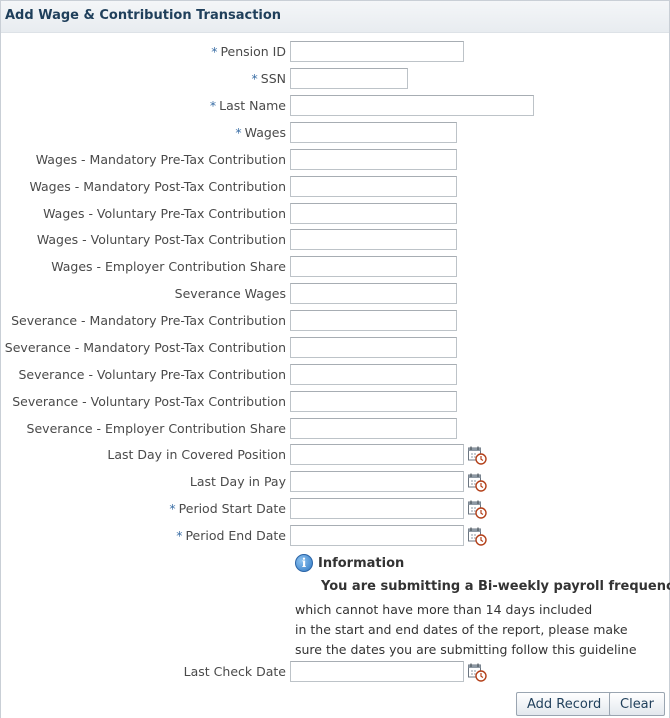 Image resolution: width=670 pixels, height=718 pixels. I want to click on row-wages-voluntary-post-tax: Wages - Voluntary Post-Tax Contribution, so click(335, 240).